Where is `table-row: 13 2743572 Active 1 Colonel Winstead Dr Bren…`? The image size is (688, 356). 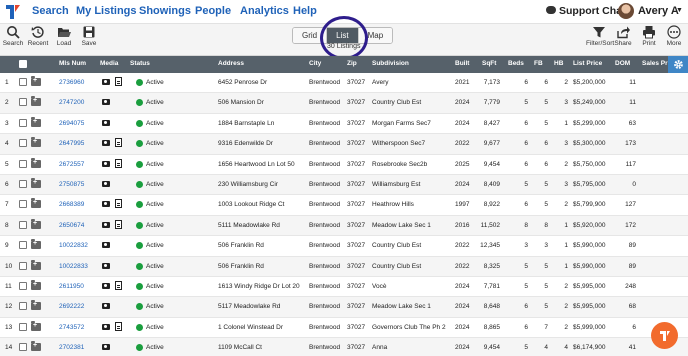 table-row: 13 2743572 Active 1 Colonel Winstead Dr Bren… is located at coordinates (344, 328).